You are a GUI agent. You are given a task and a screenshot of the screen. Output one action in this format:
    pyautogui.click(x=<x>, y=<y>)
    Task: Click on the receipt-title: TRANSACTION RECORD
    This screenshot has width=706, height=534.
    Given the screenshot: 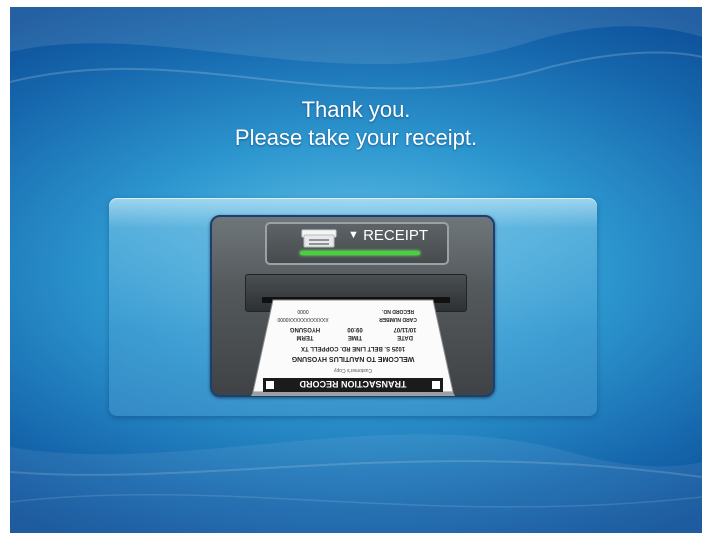 What is the action you would take?
    pyautogui.click(x=352, y=384)
    